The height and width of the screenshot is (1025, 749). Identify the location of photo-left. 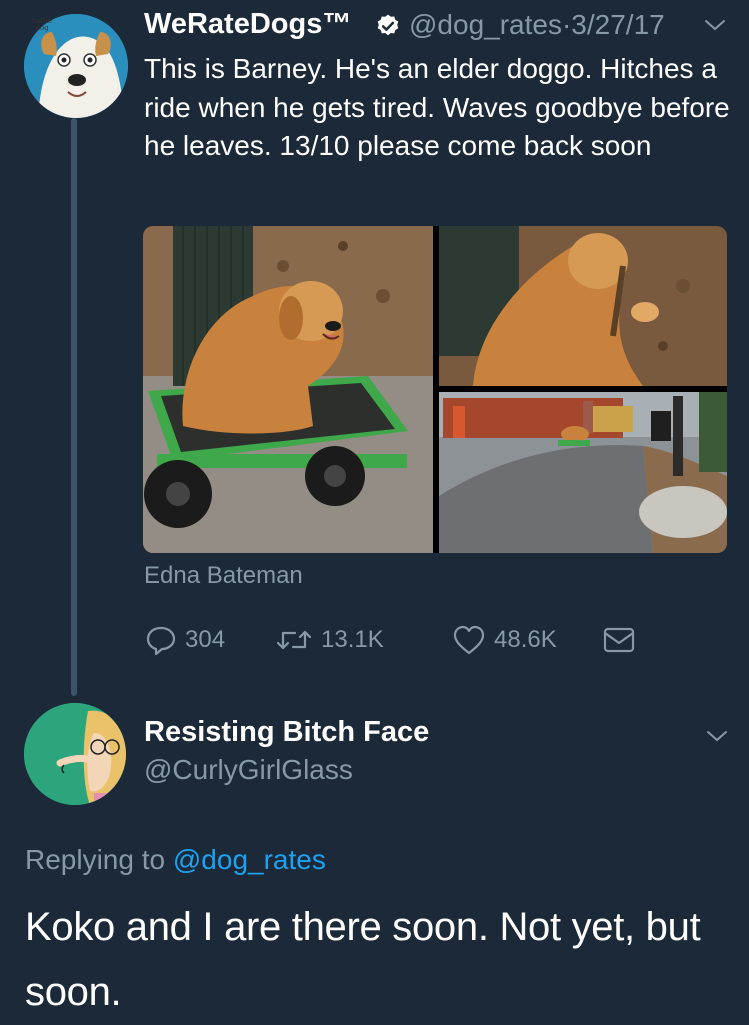
(291, 389).